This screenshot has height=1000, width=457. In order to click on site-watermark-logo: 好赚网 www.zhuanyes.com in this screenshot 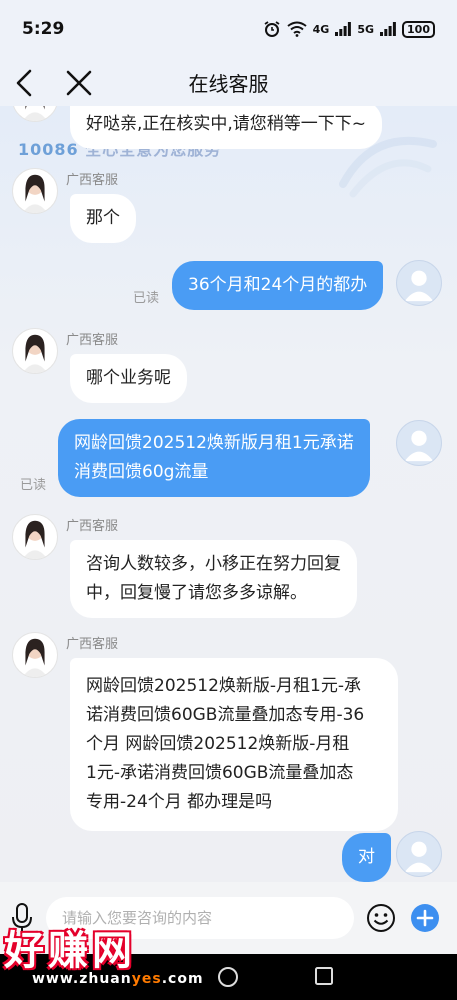, I will do `click(102, 959)`.